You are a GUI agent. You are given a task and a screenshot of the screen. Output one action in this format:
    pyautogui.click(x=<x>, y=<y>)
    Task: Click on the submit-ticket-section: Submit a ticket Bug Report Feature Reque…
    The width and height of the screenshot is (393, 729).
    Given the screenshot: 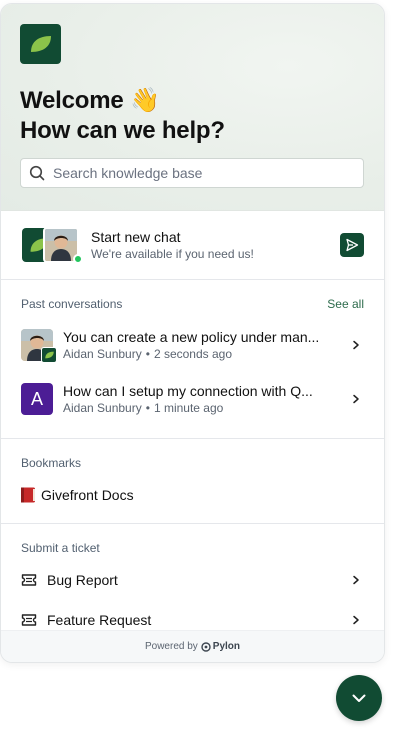 What is the action you would take?
    pyautogui.click(x=192, y=589)
    